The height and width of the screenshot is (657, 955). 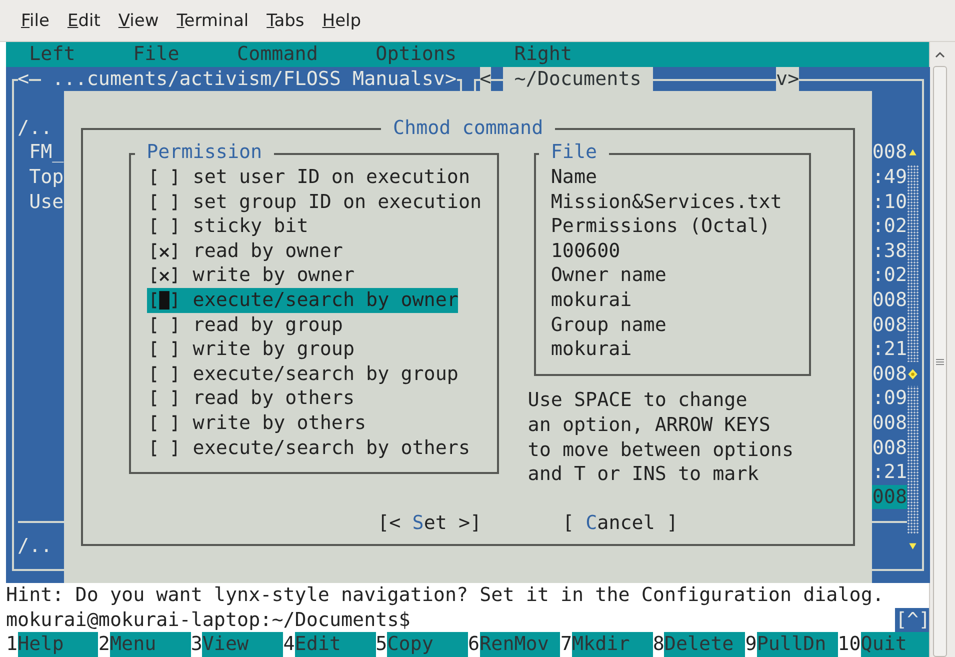 I want to click on key-number: 2, so click(x=104, y=644).